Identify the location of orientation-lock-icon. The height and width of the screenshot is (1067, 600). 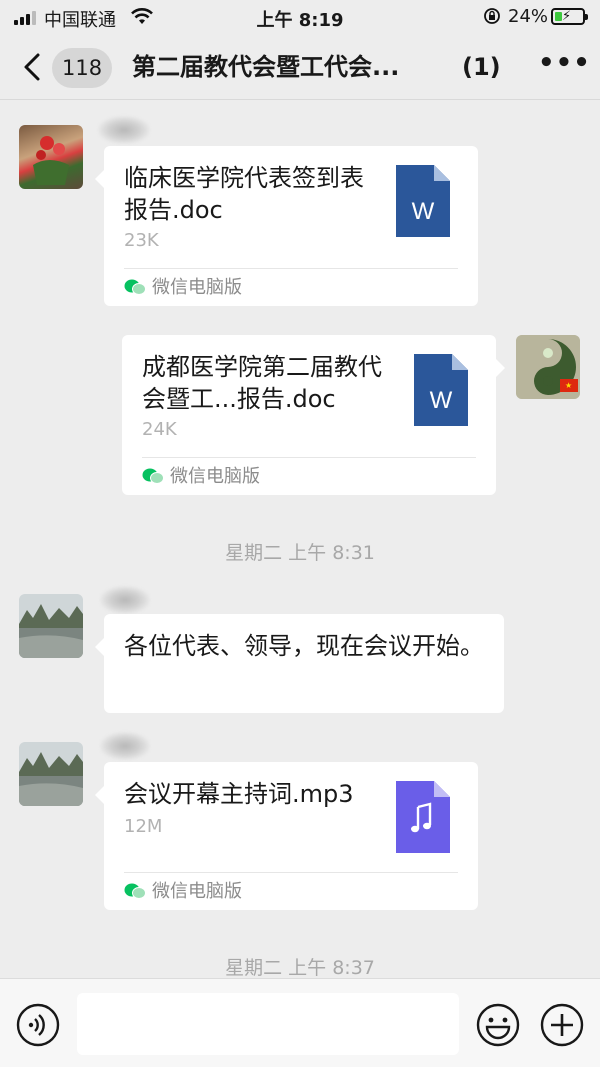
(492, 16).